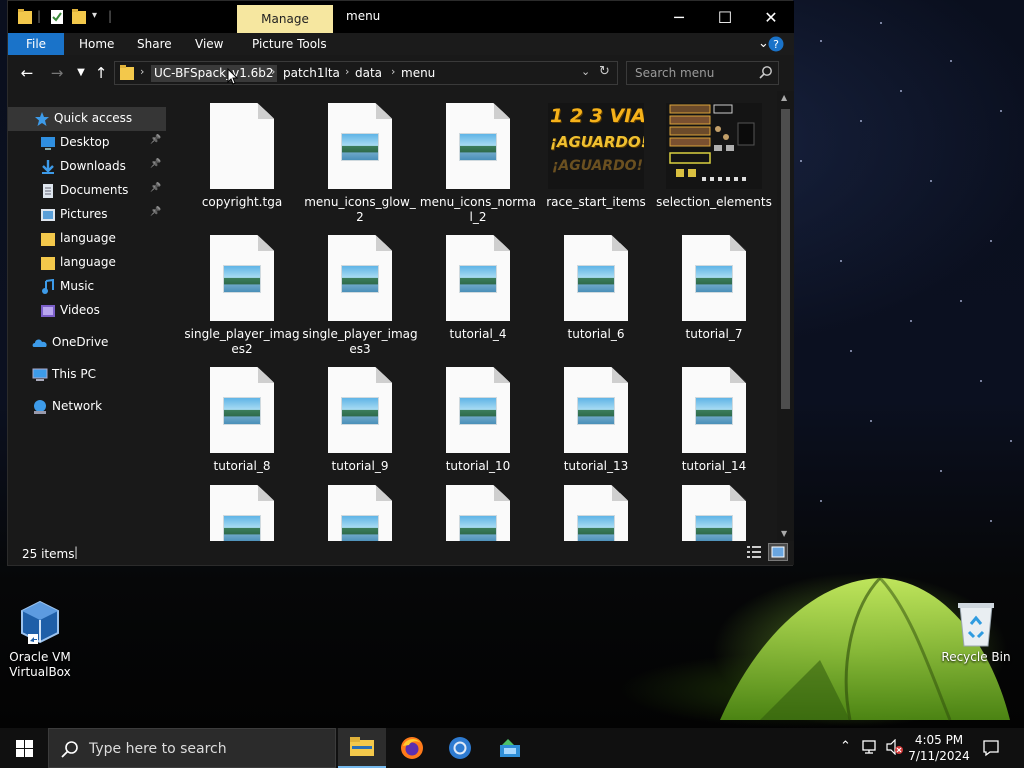 Image resolution: width=1024 pixels, height=768 pixels. Describe the element at coordinates (87, 287) in the screenshot. I see `sidebar-item-music: Music` at that location.